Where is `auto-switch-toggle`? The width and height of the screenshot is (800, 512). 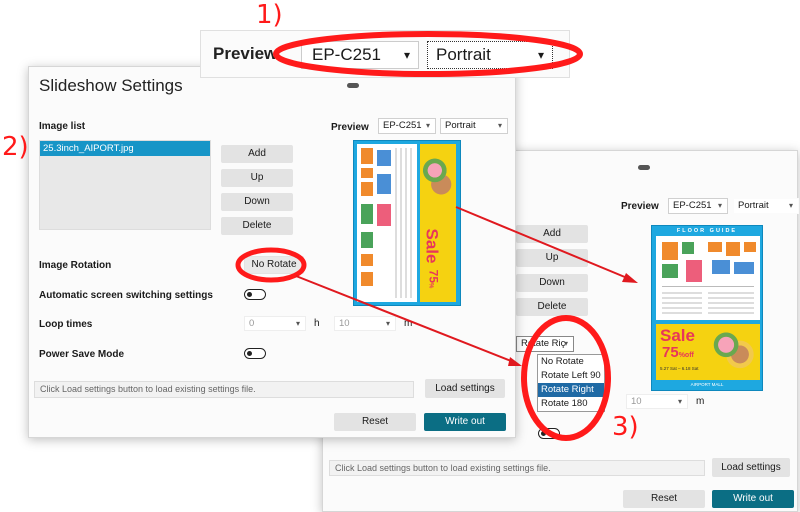 auto-switch-toggle is located at coordinates (255, 294).